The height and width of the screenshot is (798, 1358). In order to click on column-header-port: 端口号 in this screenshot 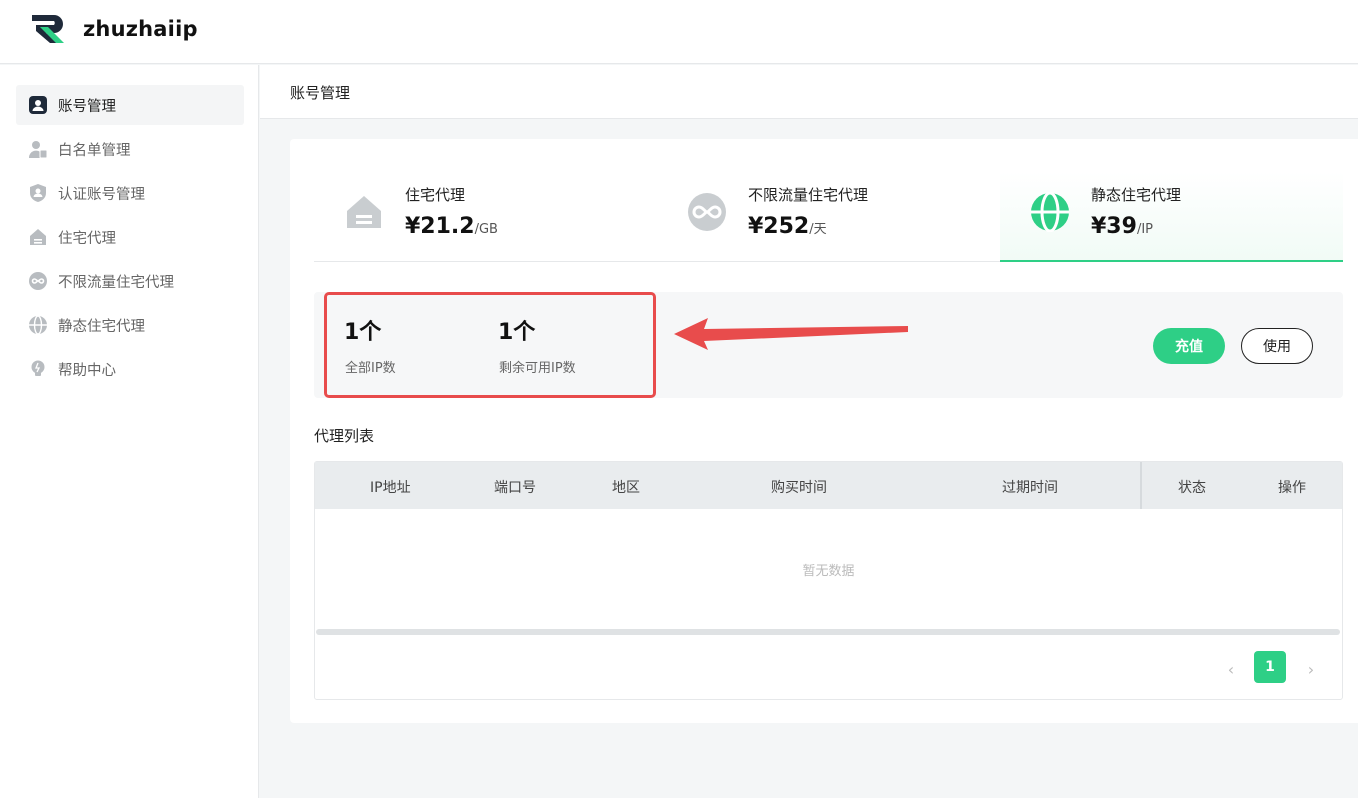, I will do `click(515, 488)`.